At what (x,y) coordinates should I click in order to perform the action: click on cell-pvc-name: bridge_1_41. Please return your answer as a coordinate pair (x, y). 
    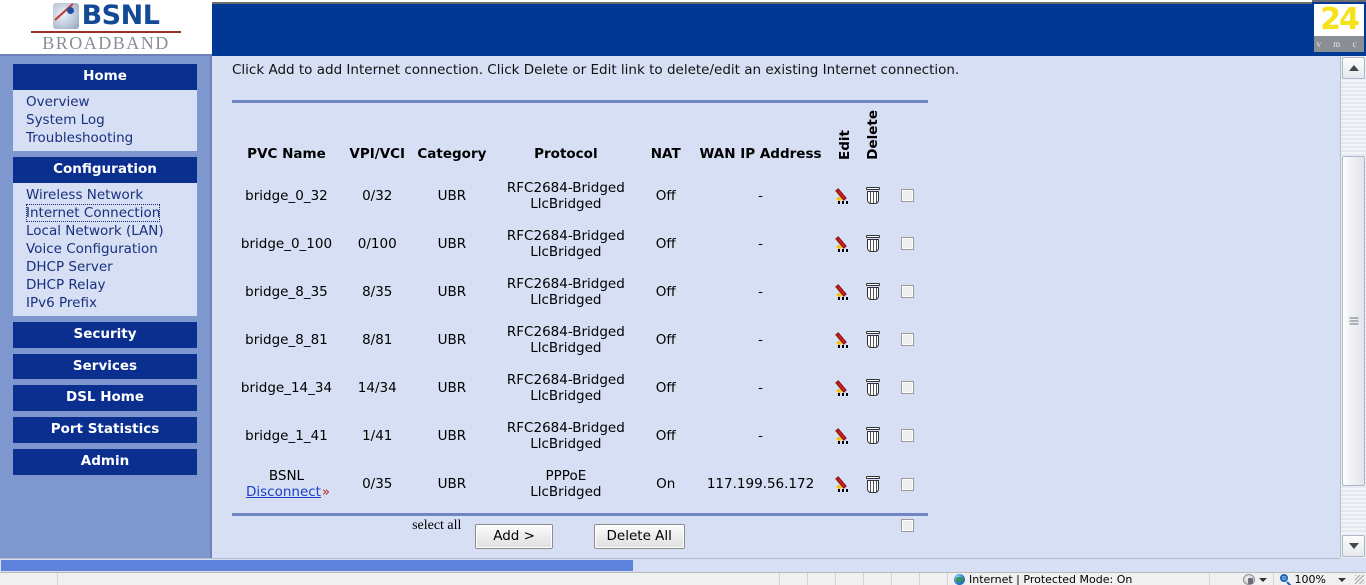
    Looking at the image, I should click on (286, 436).